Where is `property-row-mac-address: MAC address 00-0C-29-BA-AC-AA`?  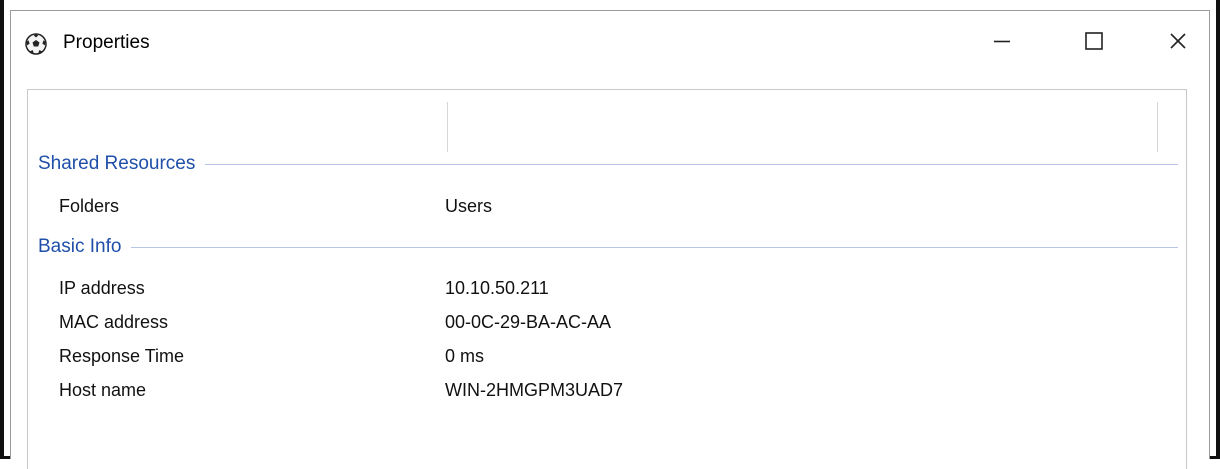 property-row-mac-address: MAC address 00-0C-29-BA-AC-AA is located at coordinates (609, 324).